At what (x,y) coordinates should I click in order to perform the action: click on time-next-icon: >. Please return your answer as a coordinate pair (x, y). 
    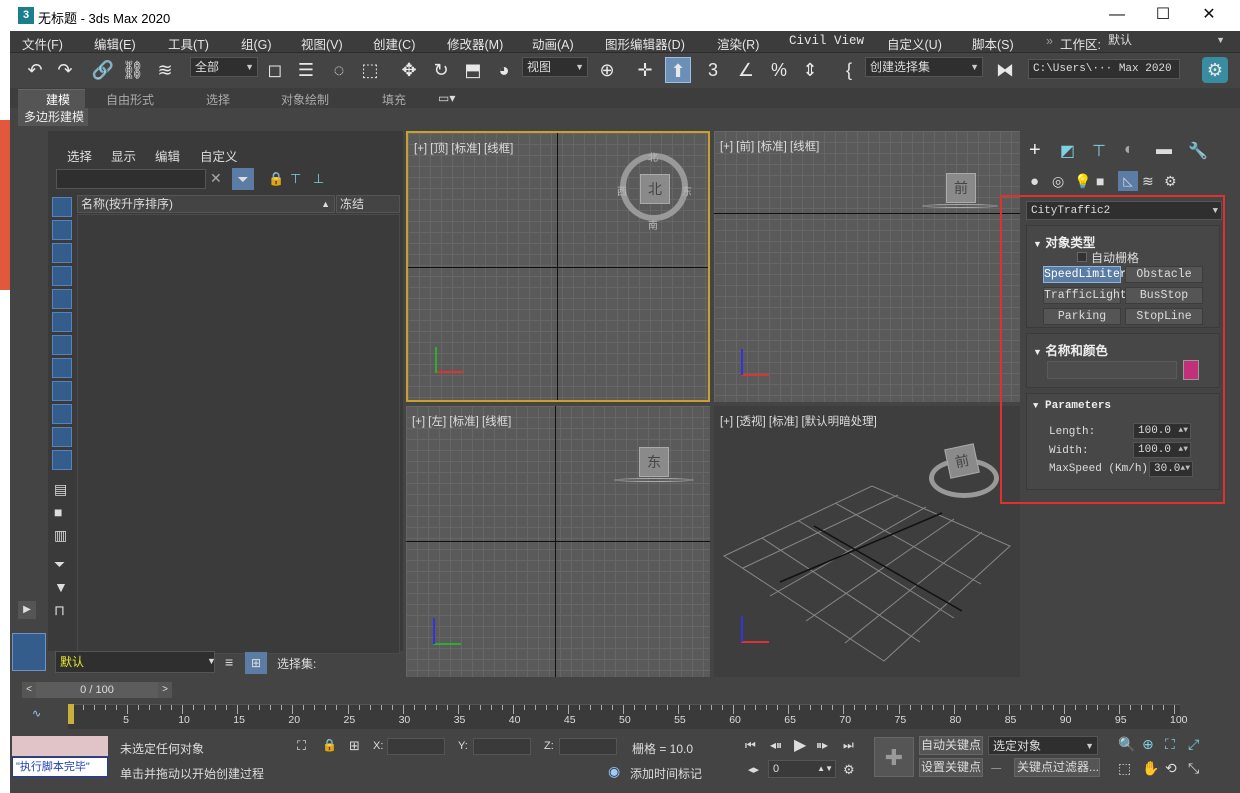
    Looking at the image, I should click on (165, 690).